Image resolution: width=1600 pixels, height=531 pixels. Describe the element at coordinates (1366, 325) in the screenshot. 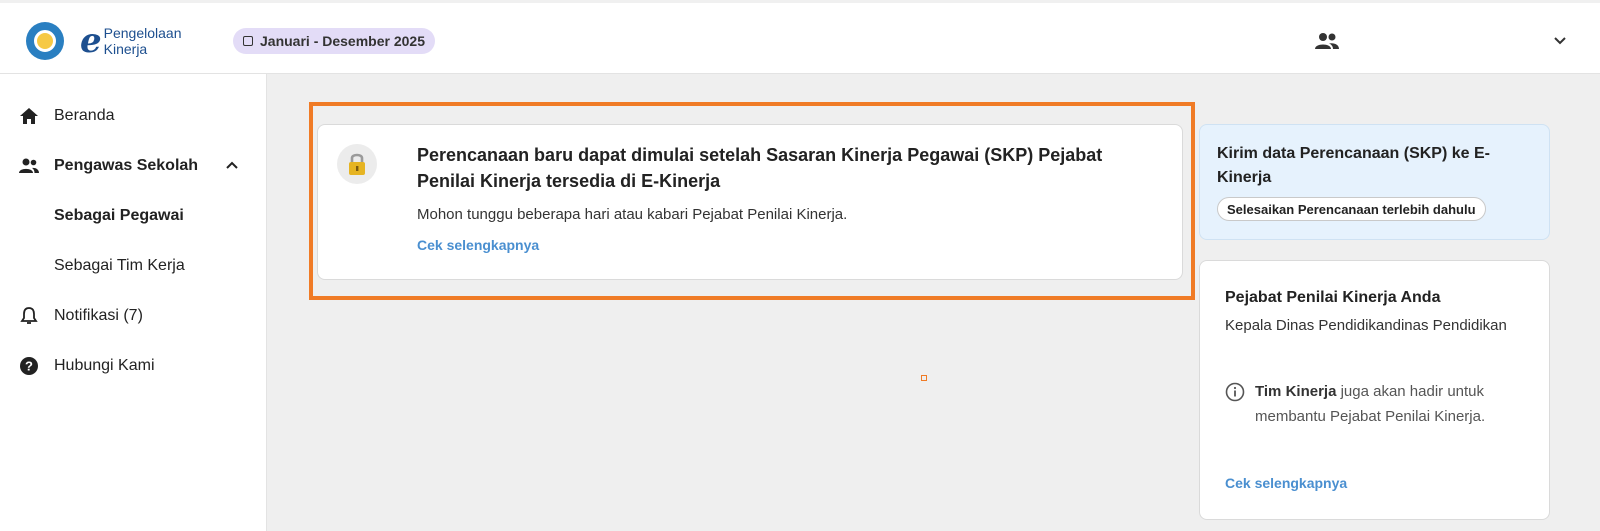

I see `assessor-name: Kepala Dinas Pendidikandinas Pendidikan` at that location.